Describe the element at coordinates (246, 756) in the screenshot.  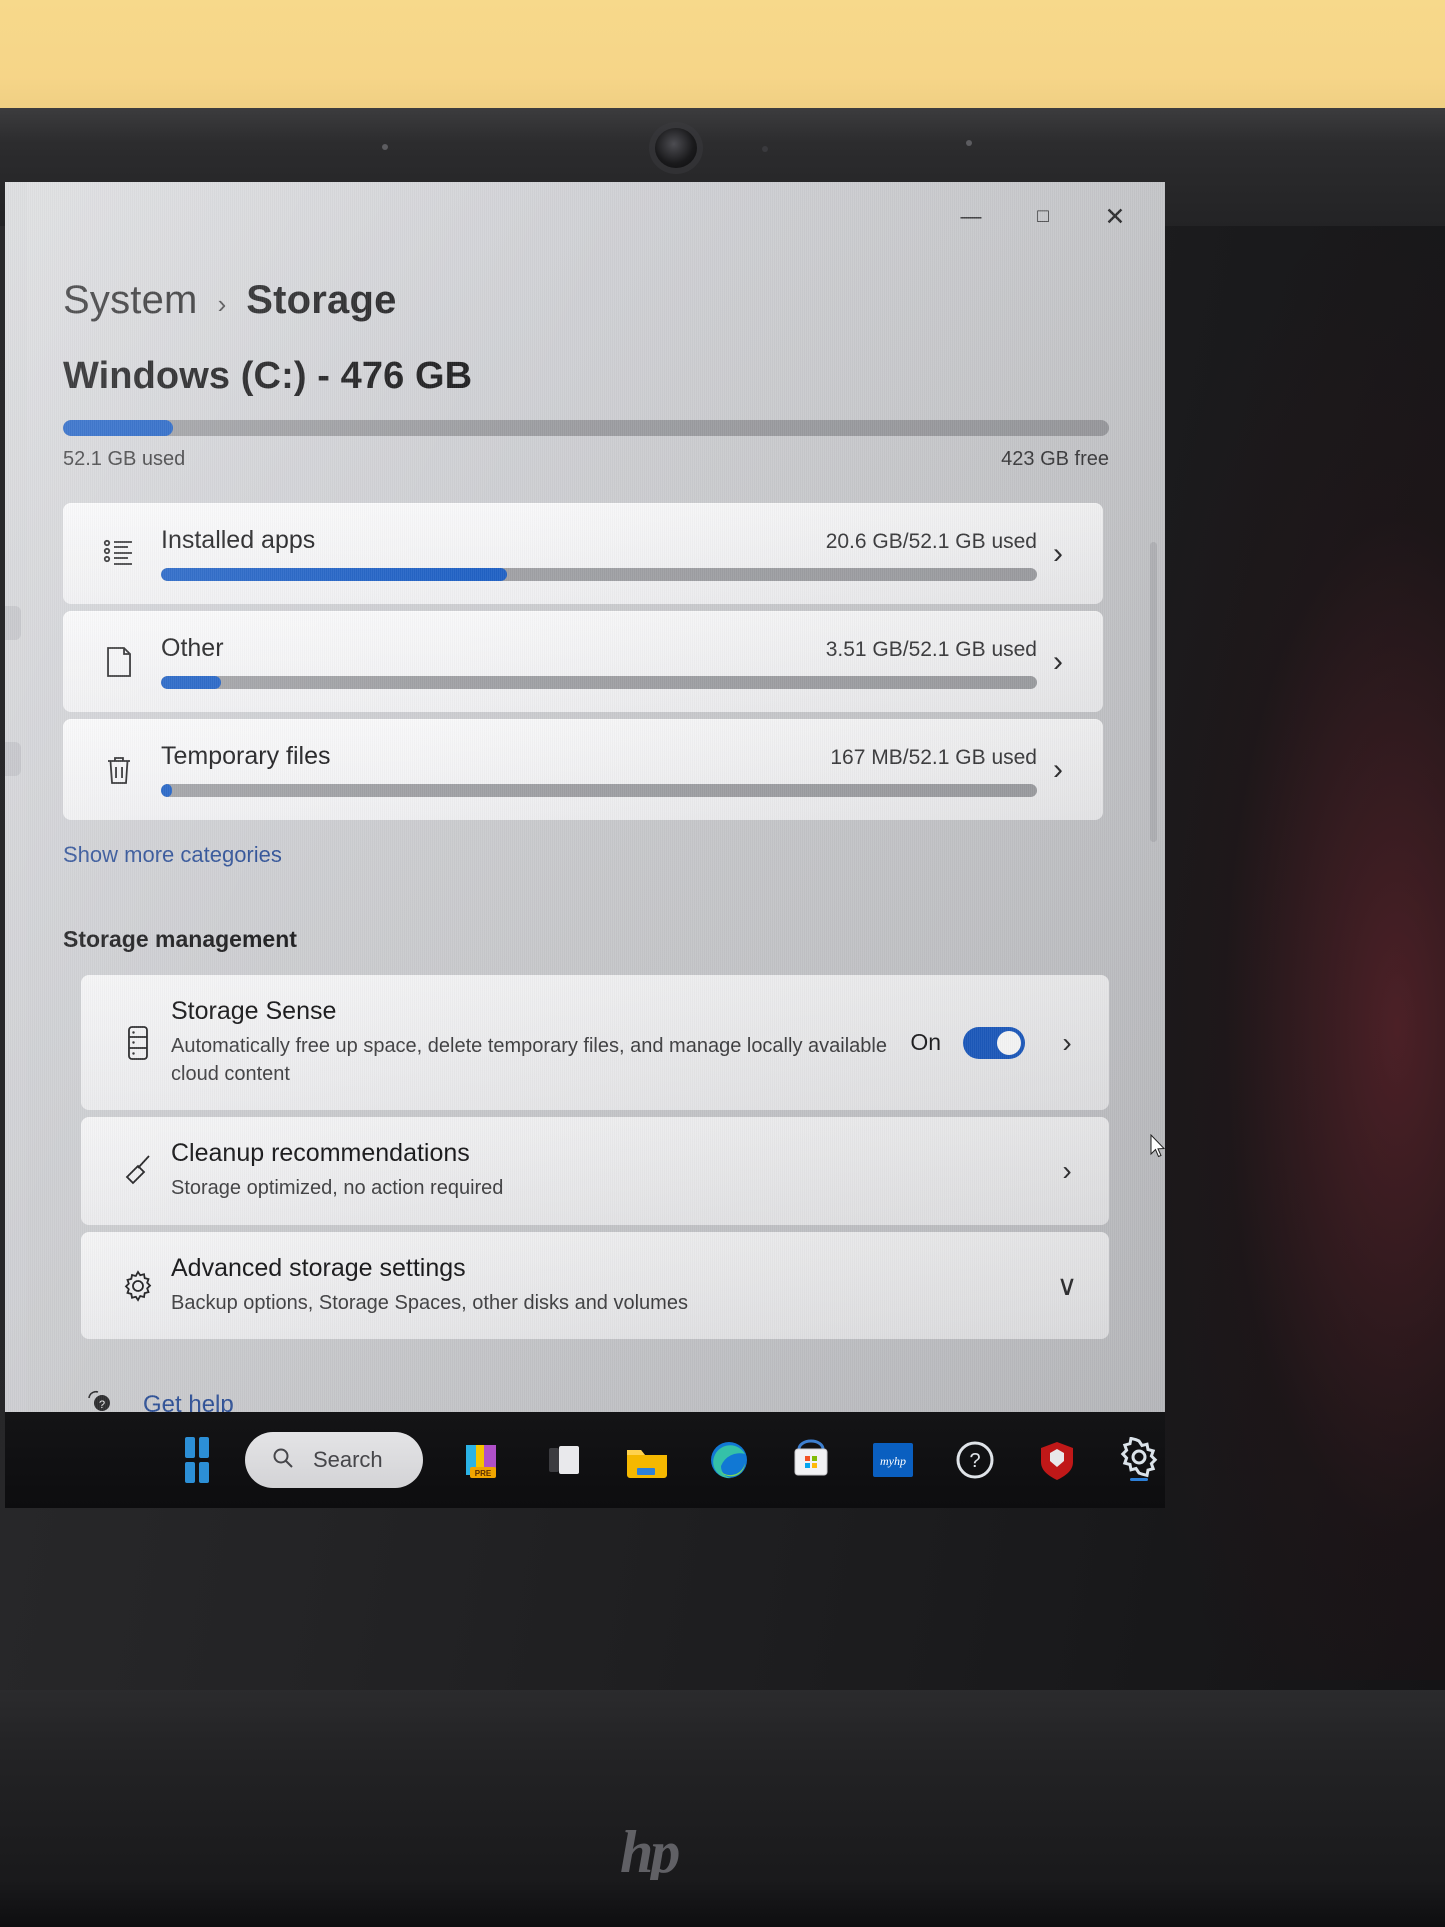
I see `category-name: Temporary files` at that location.